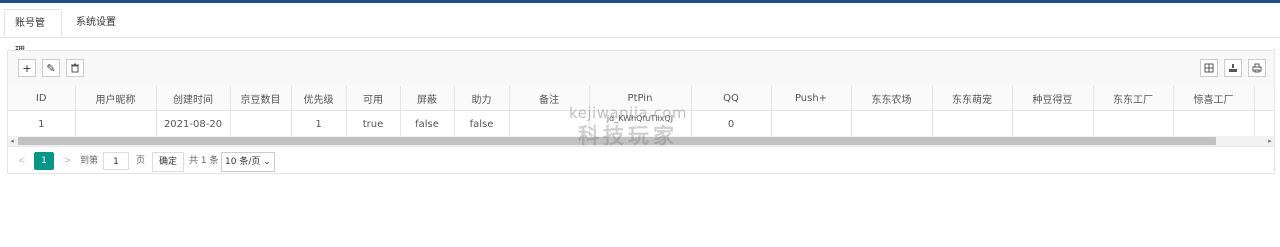 The width and height of the screenshot is (1280, 247). Describe the element at coordinates (373, 123) in the screenshot. I see `cell-available: true` at that location.